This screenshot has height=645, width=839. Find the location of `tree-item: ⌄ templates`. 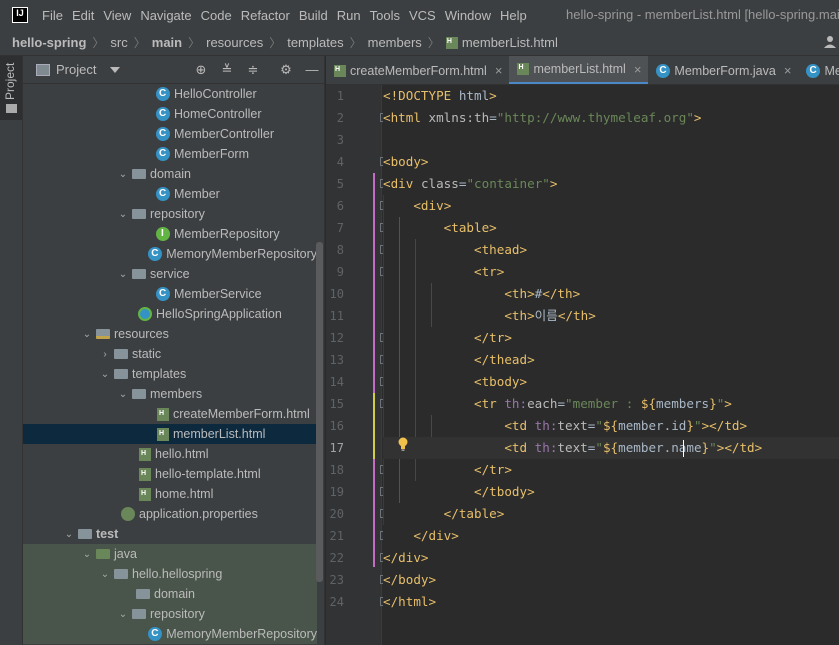

tree-item: ⌄ templates is located at coordinates (170, 374).